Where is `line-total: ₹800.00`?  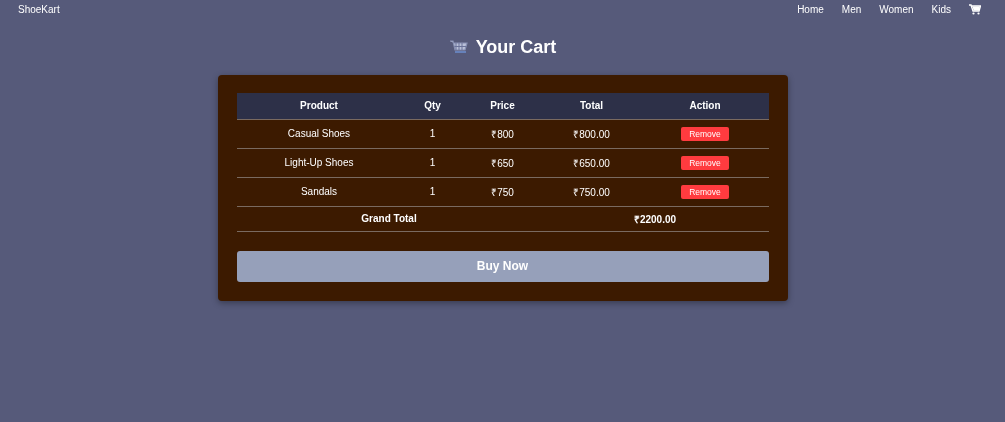 line-total: ₹800.00 is located at coordinates (591, 134).